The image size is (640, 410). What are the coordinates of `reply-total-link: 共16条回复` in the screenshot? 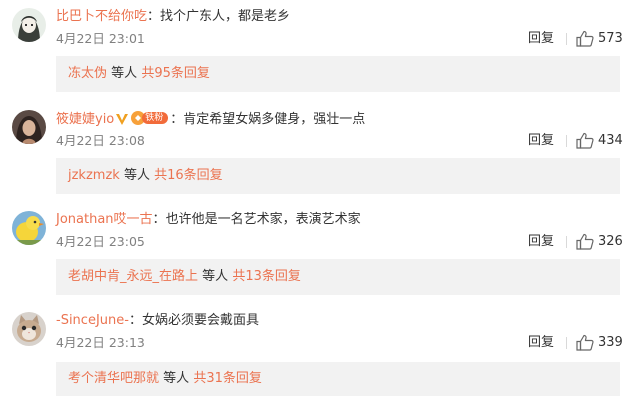 It's located at (188, 175).